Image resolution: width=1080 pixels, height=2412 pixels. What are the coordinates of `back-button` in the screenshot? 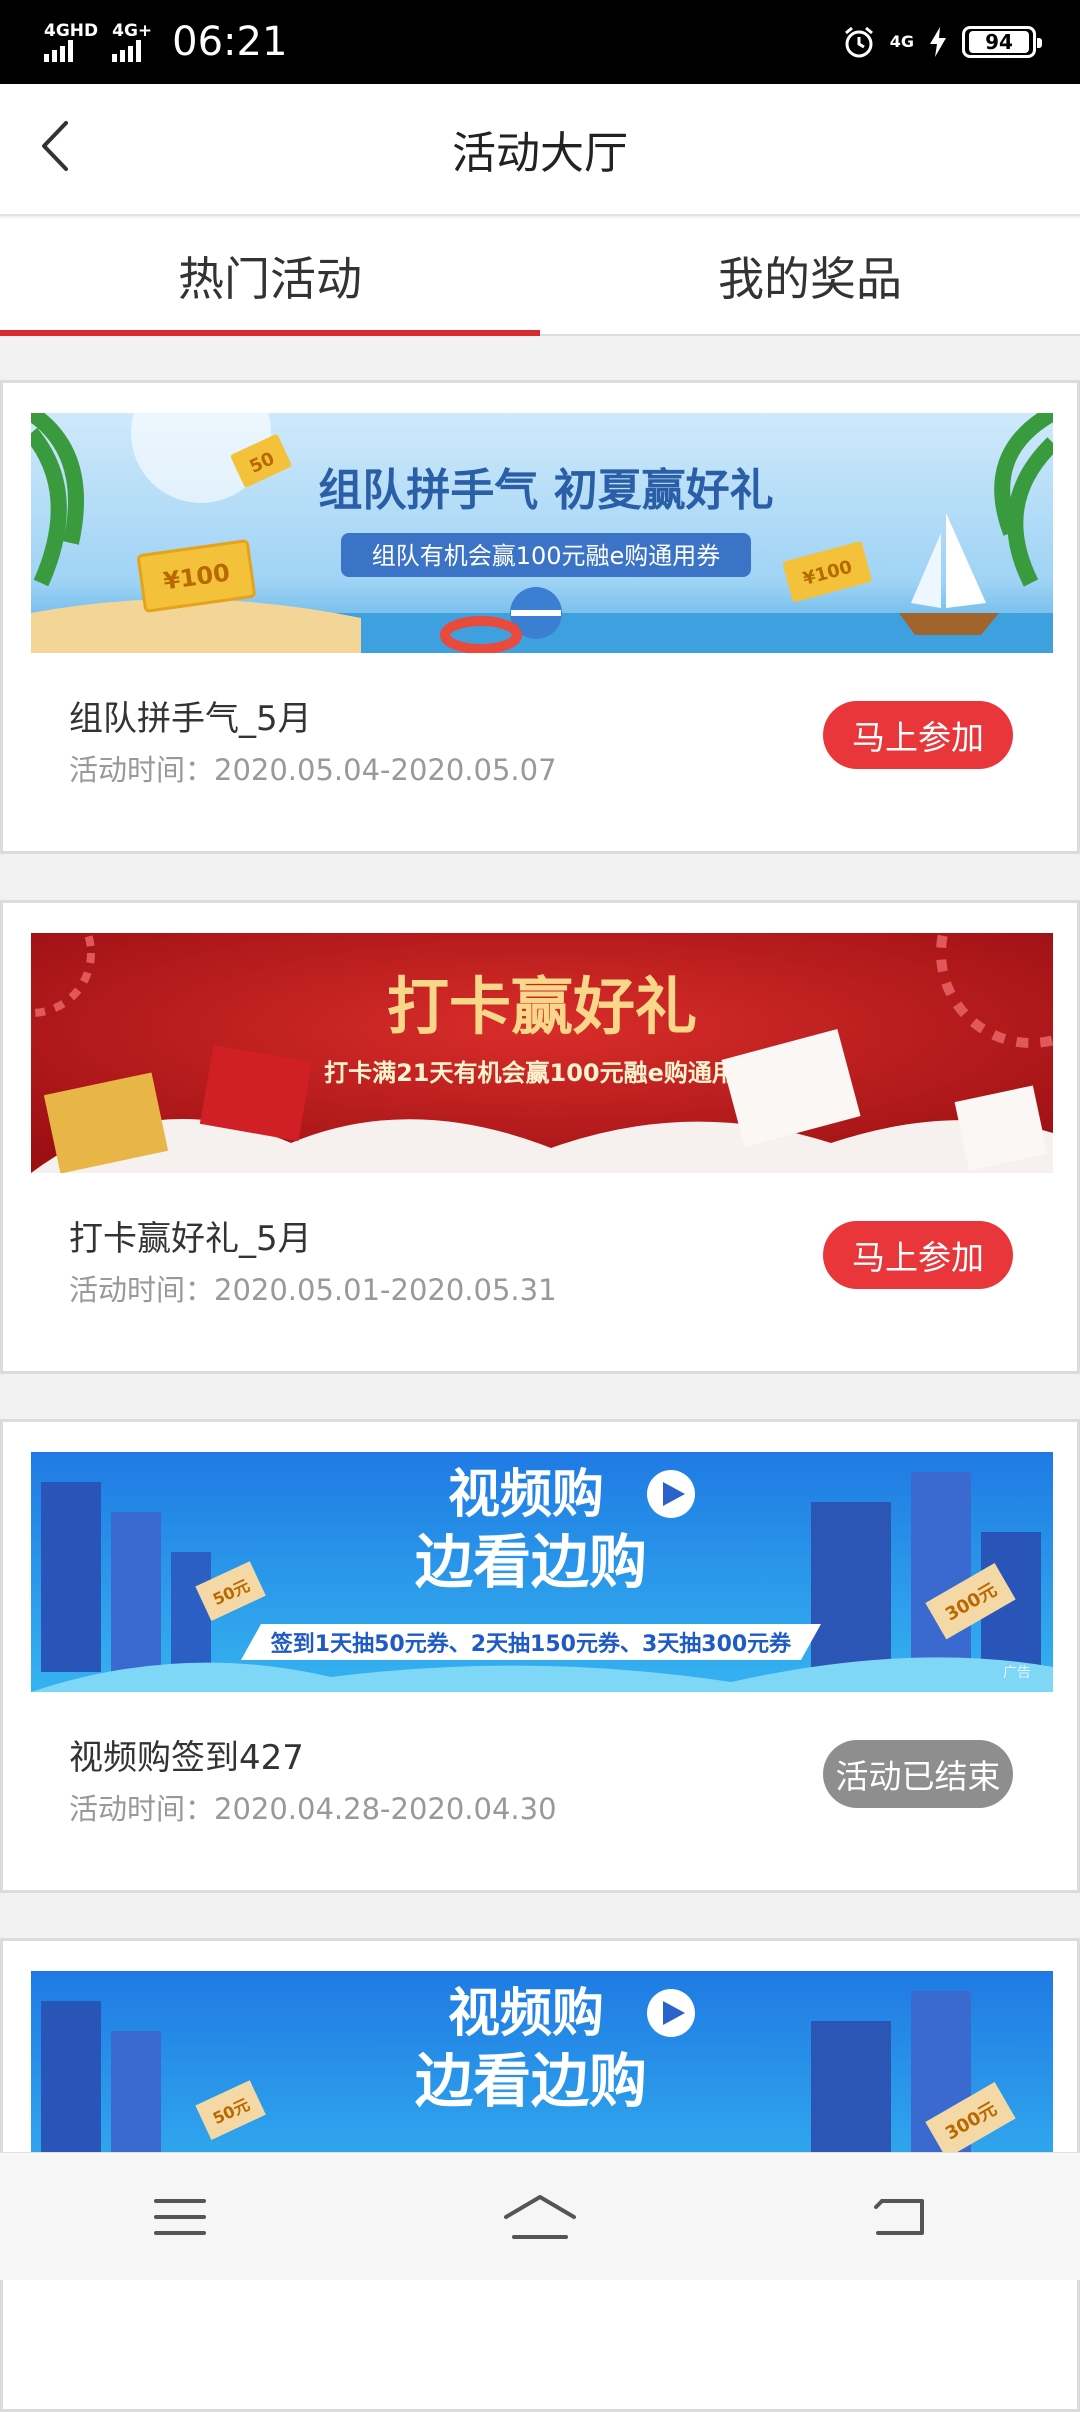 It's located at (54, 146).